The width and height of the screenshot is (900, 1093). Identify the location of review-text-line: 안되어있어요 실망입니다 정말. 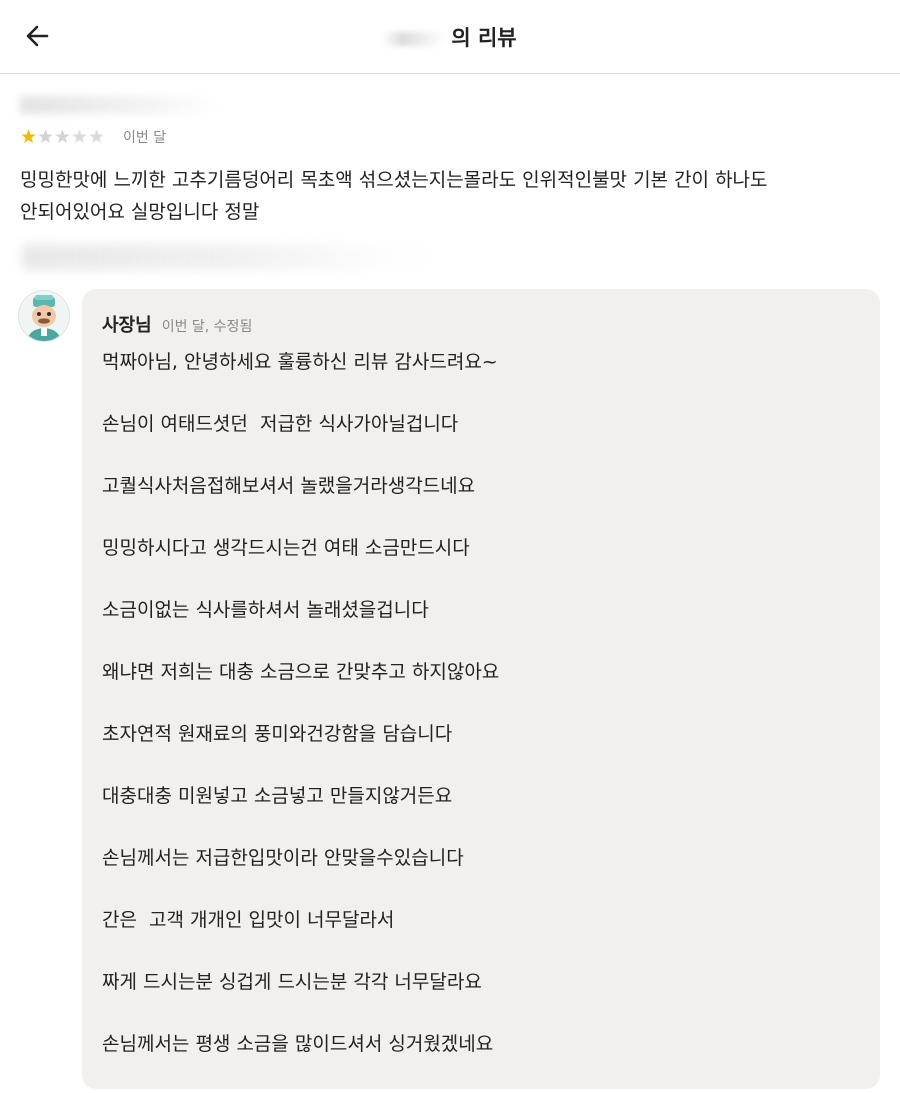
(140, 212).